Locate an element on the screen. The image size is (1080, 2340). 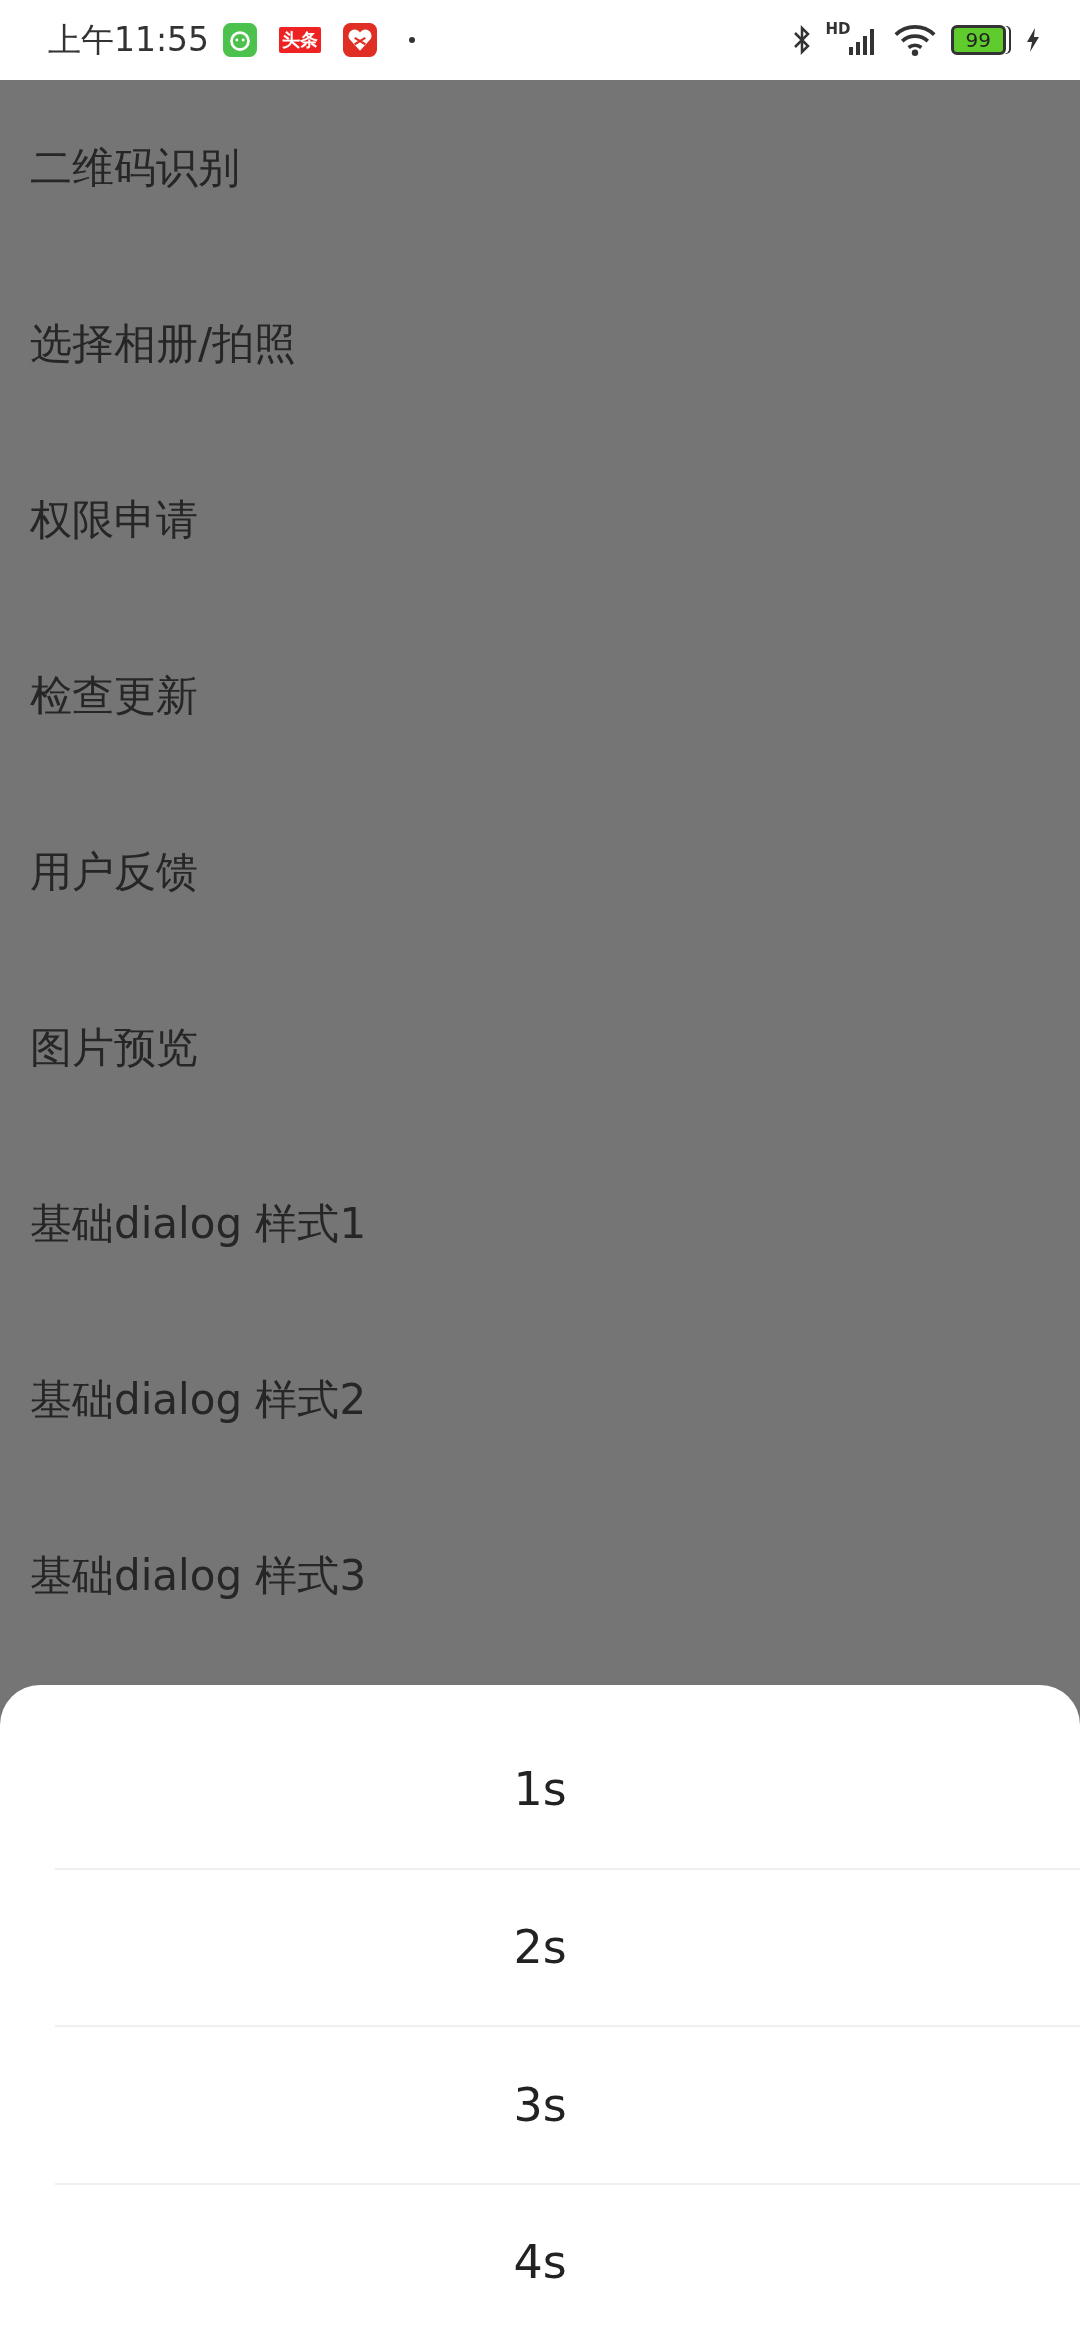
menu-item: 用户反馈 is located at coordinates (540, 872).